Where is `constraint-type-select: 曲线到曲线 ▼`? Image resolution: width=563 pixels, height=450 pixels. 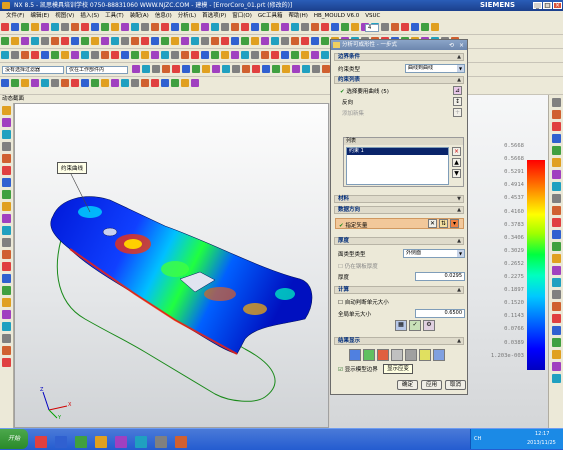
constraint-type-select: 曲线到曲线 ▼ is located at coordinates (435, 68).